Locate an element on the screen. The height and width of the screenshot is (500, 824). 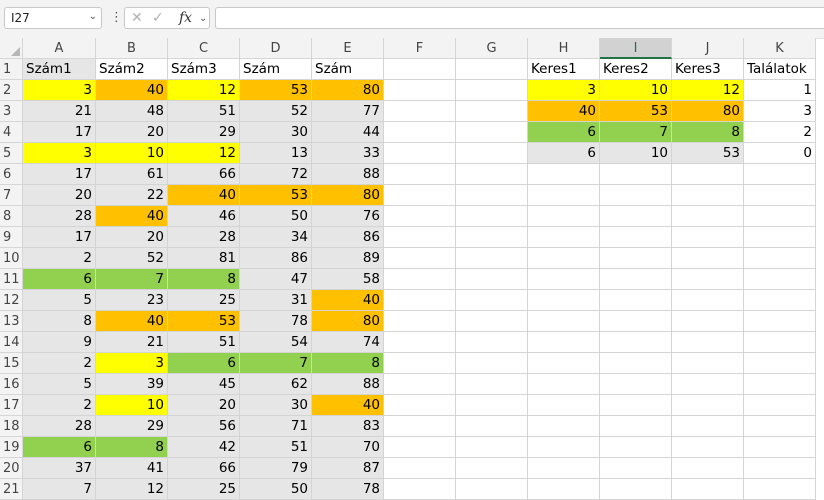
cell-i5: 10 is located at coordinates (636, 153).